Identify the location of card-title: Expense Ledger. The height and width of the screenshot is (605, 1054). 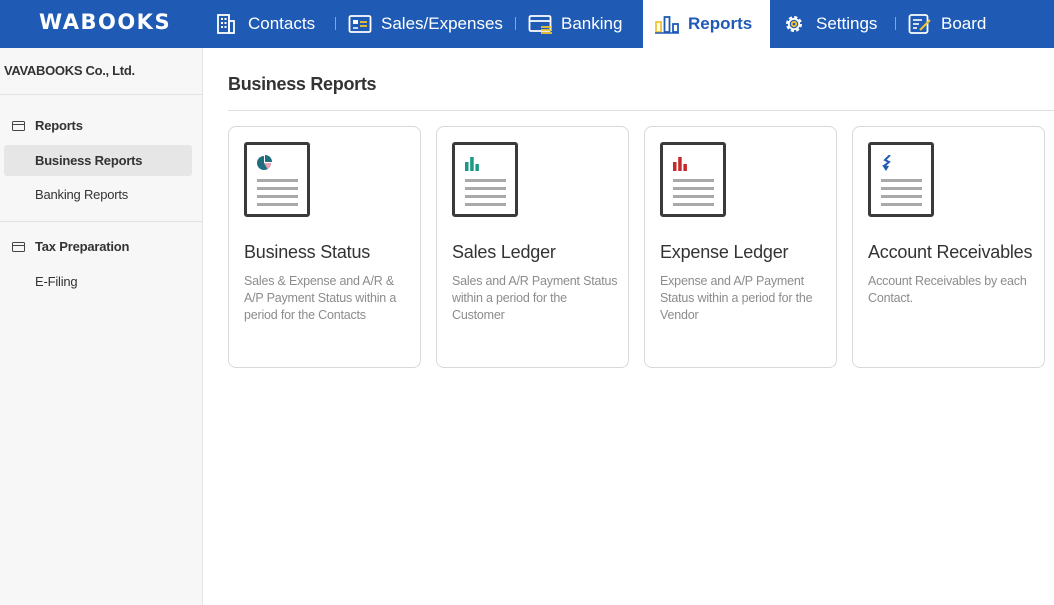
(724, 252).